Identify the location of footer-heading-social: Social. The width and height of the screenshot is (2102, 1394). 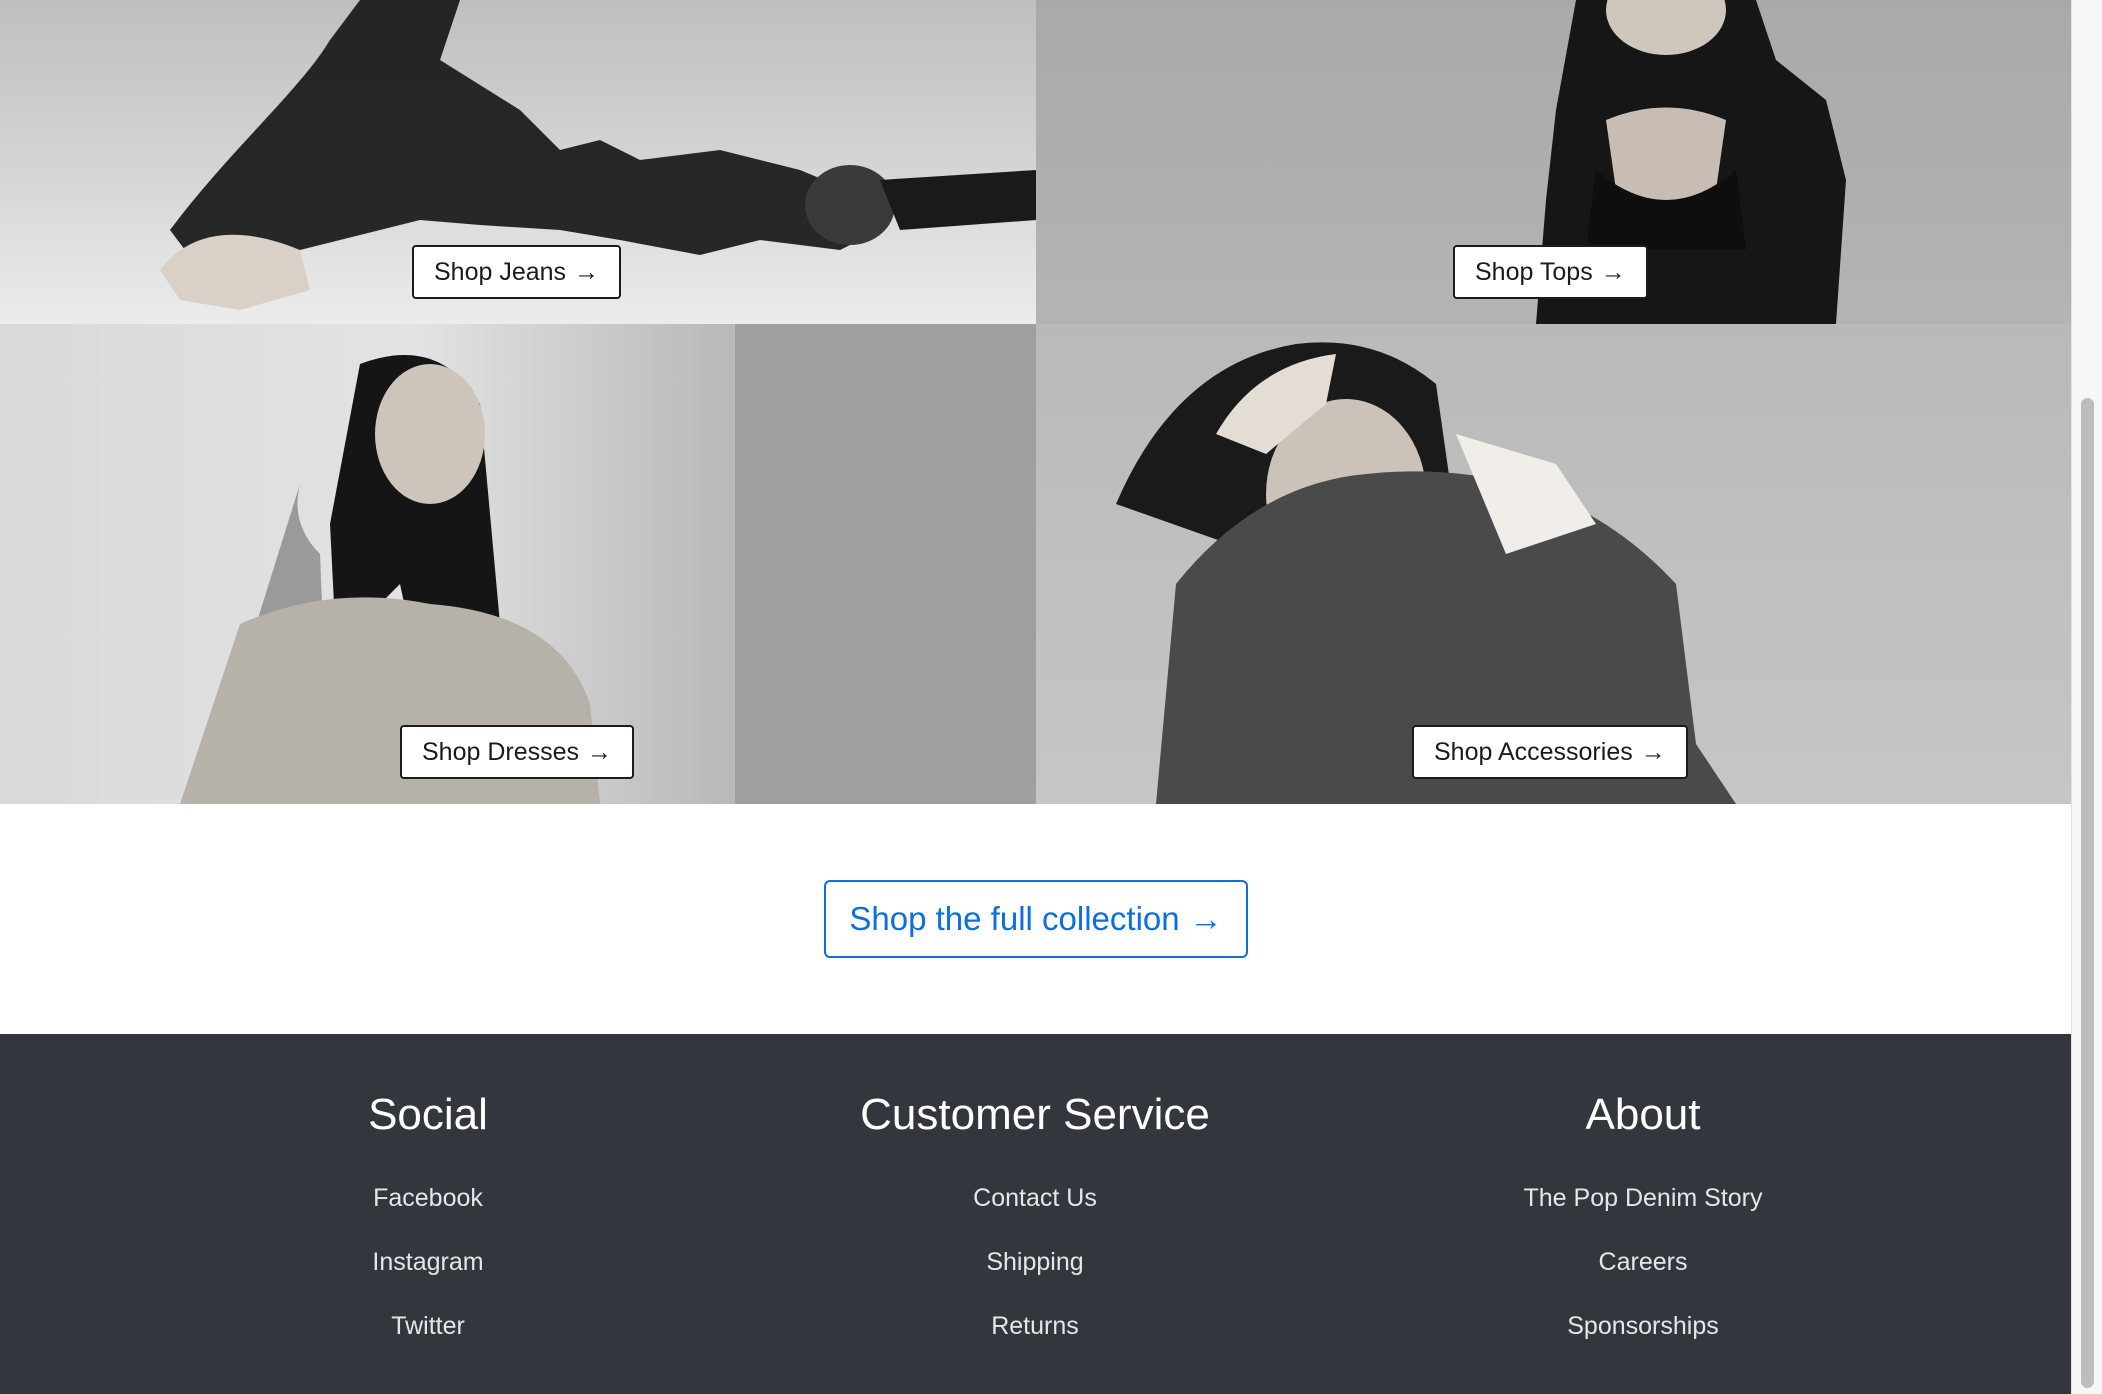
(428, 1114).